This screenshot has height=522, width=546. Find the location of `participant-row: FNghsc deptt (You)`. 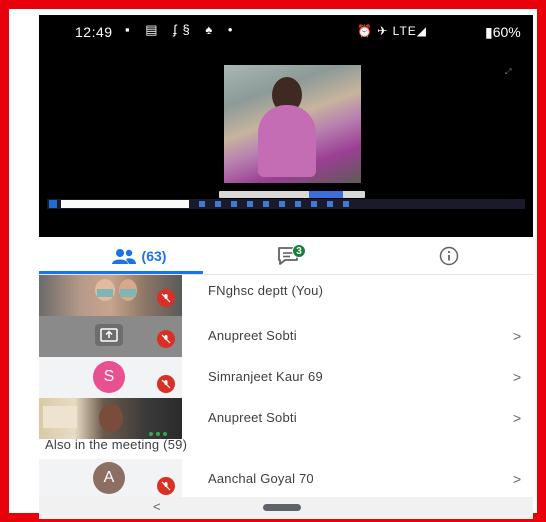

participant-row: FNghsc deptt (You) is located at coordinates (286, 295).